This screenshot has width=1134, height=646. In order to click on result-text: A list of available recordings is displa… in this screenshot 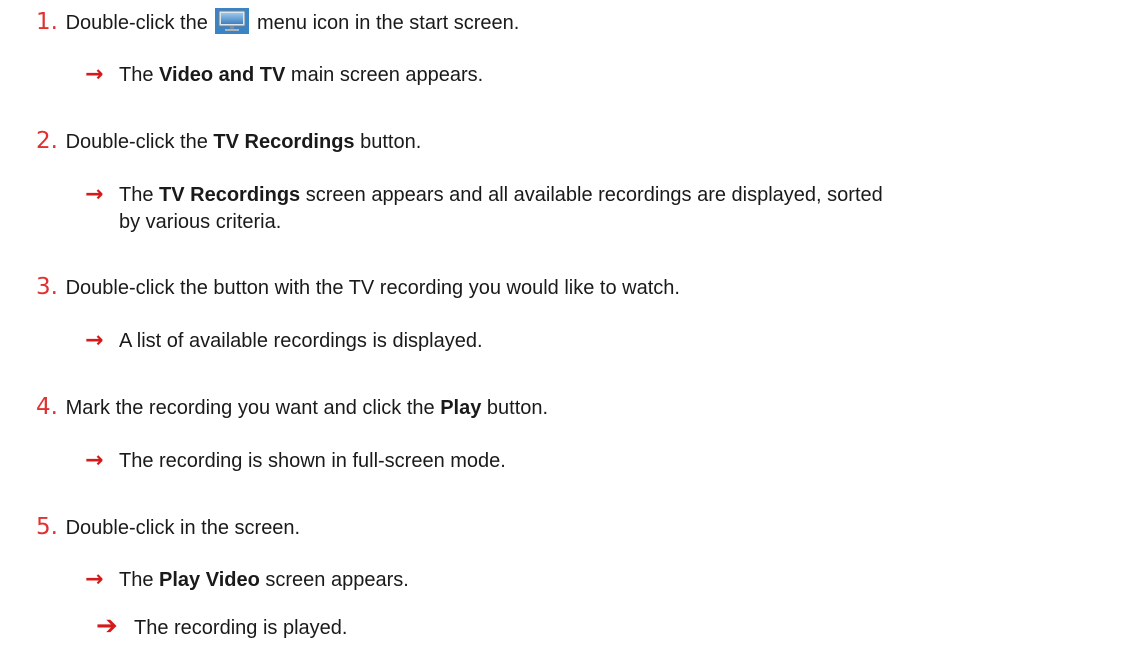, I will do `click(301, 341)`.